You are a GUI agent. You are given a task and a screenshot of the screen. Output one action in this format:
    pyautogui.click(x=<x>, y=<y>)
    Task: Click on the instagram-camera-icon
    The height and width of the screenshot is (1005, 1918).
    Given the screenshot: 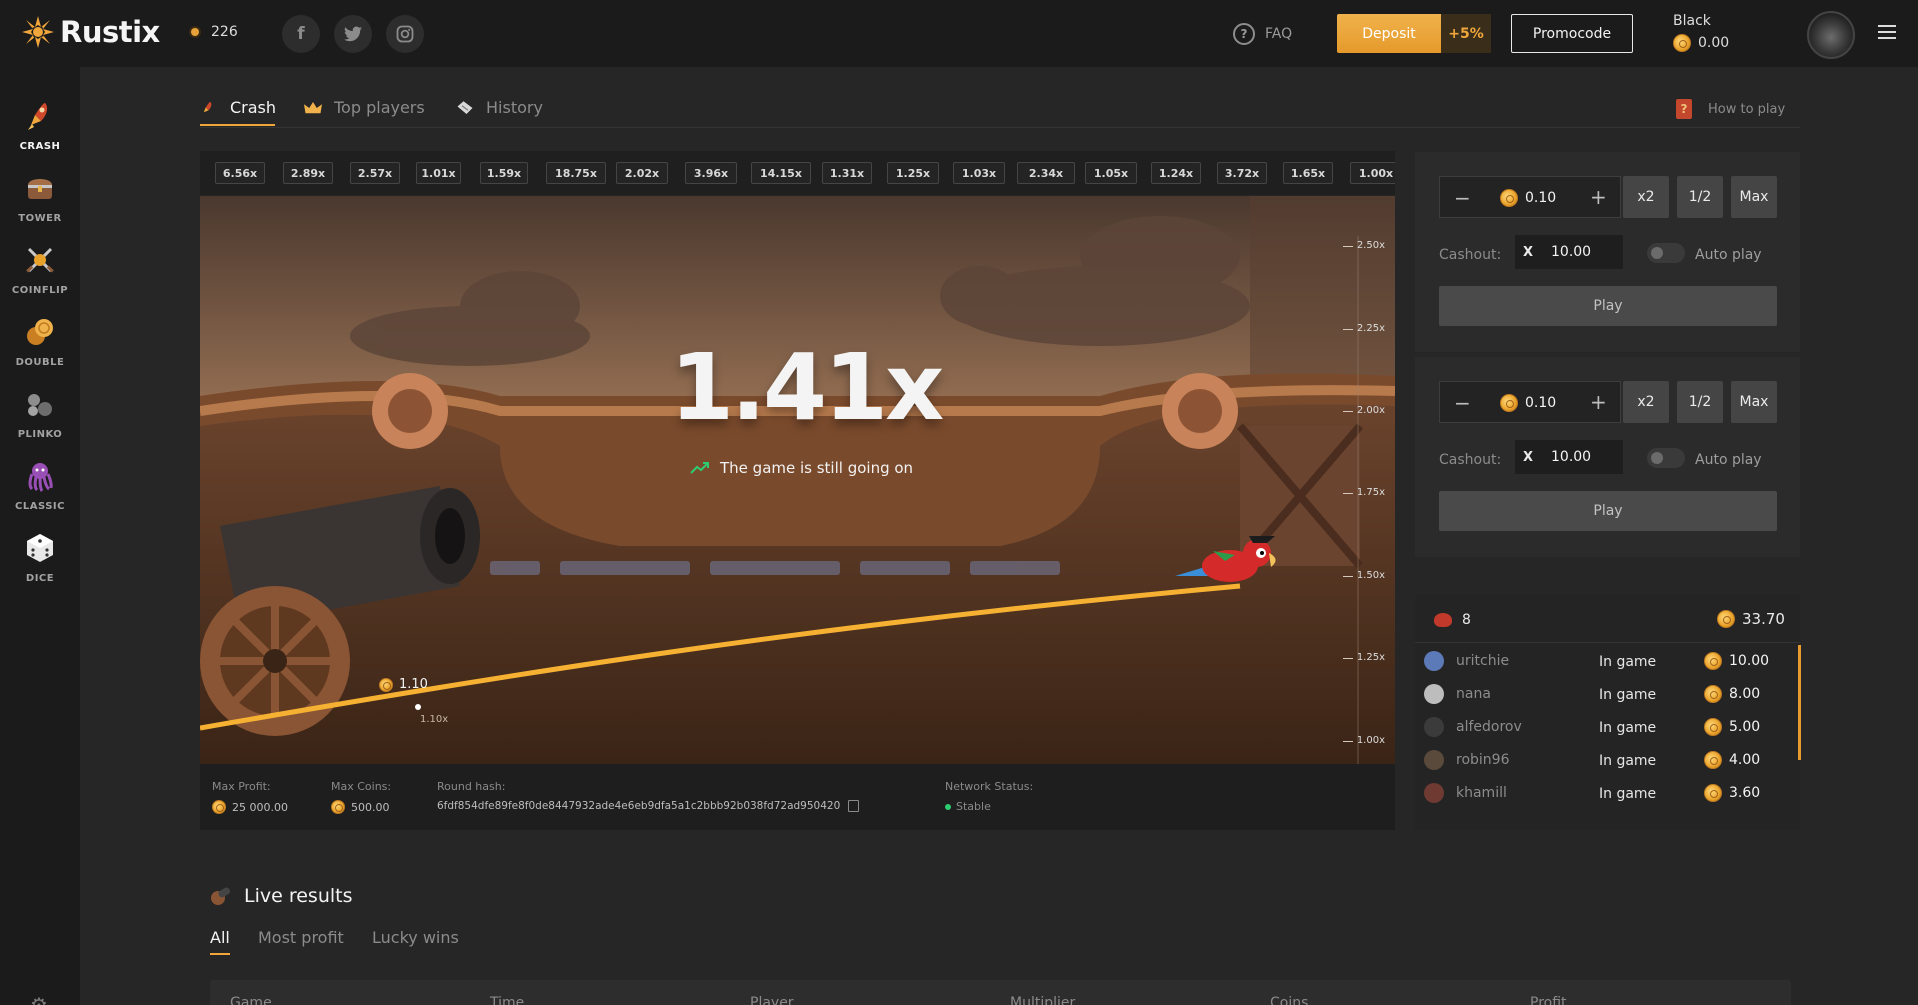 What is the action you would take?
    pyautogui.click(x=405, y=34)
    